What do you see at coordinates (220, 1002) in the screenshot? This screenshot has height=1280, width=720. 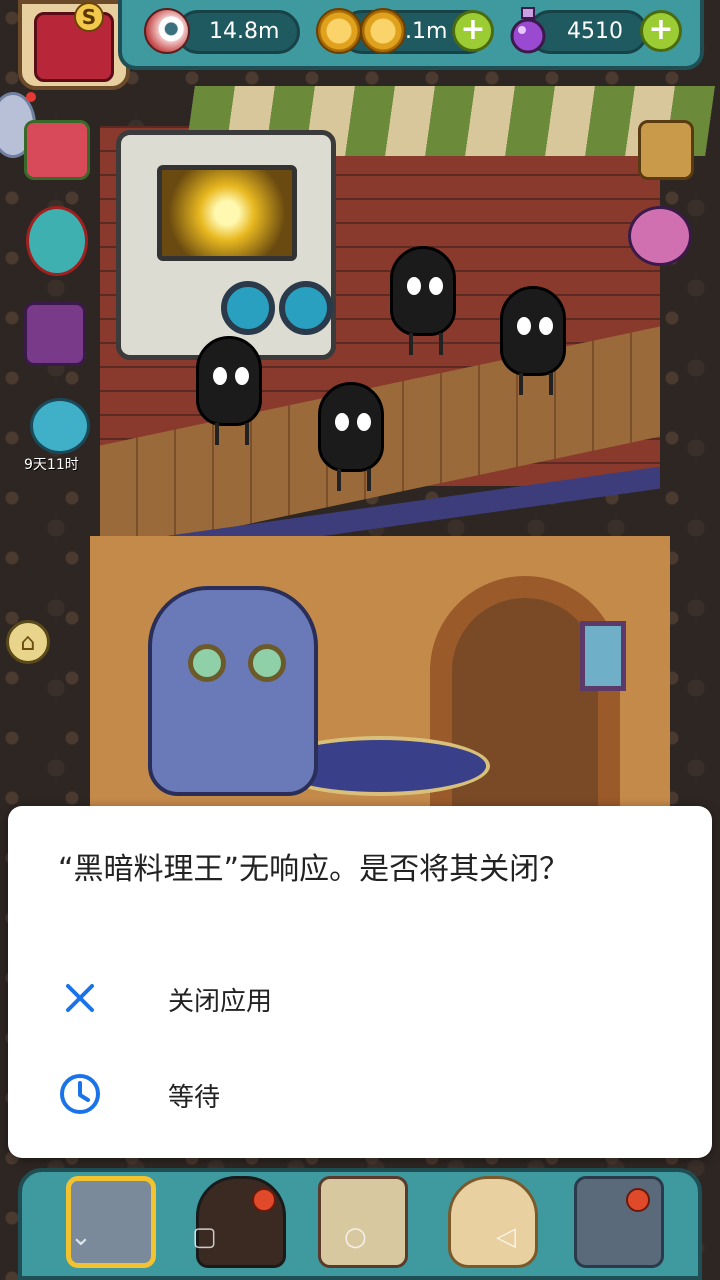 I see `close-app-label: 关闭应用` at bounding box center [220, 1002].